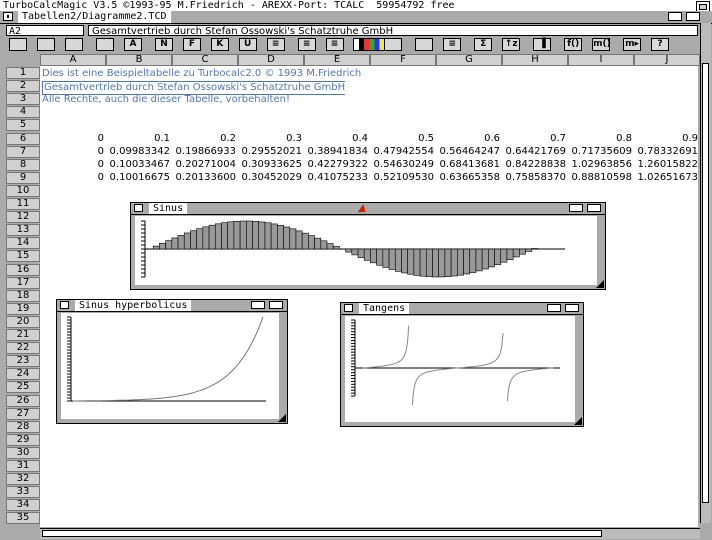 The height and width of the screenshot is (540, 712). What do you see at coordinates (247, 44) in the screenshot?
I see `toolbar-unterstrichen-button: U` at bounding box center [247, 44].